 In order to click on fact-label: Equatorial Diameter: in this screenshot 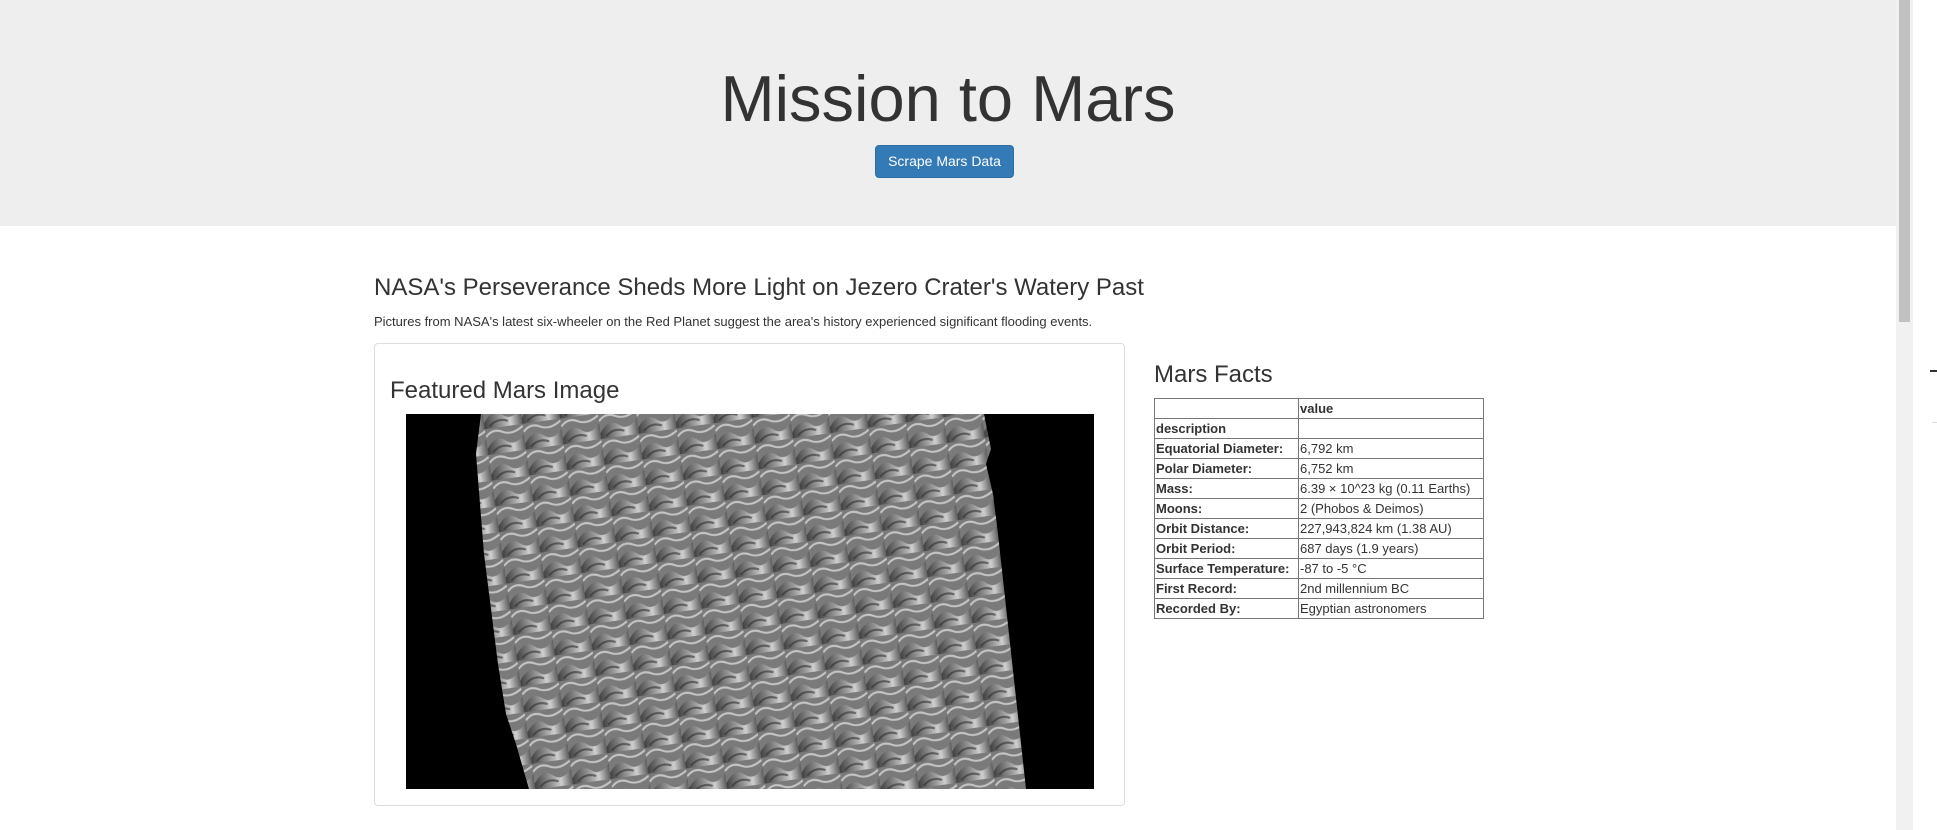, I will do `click(1226, 448)`.